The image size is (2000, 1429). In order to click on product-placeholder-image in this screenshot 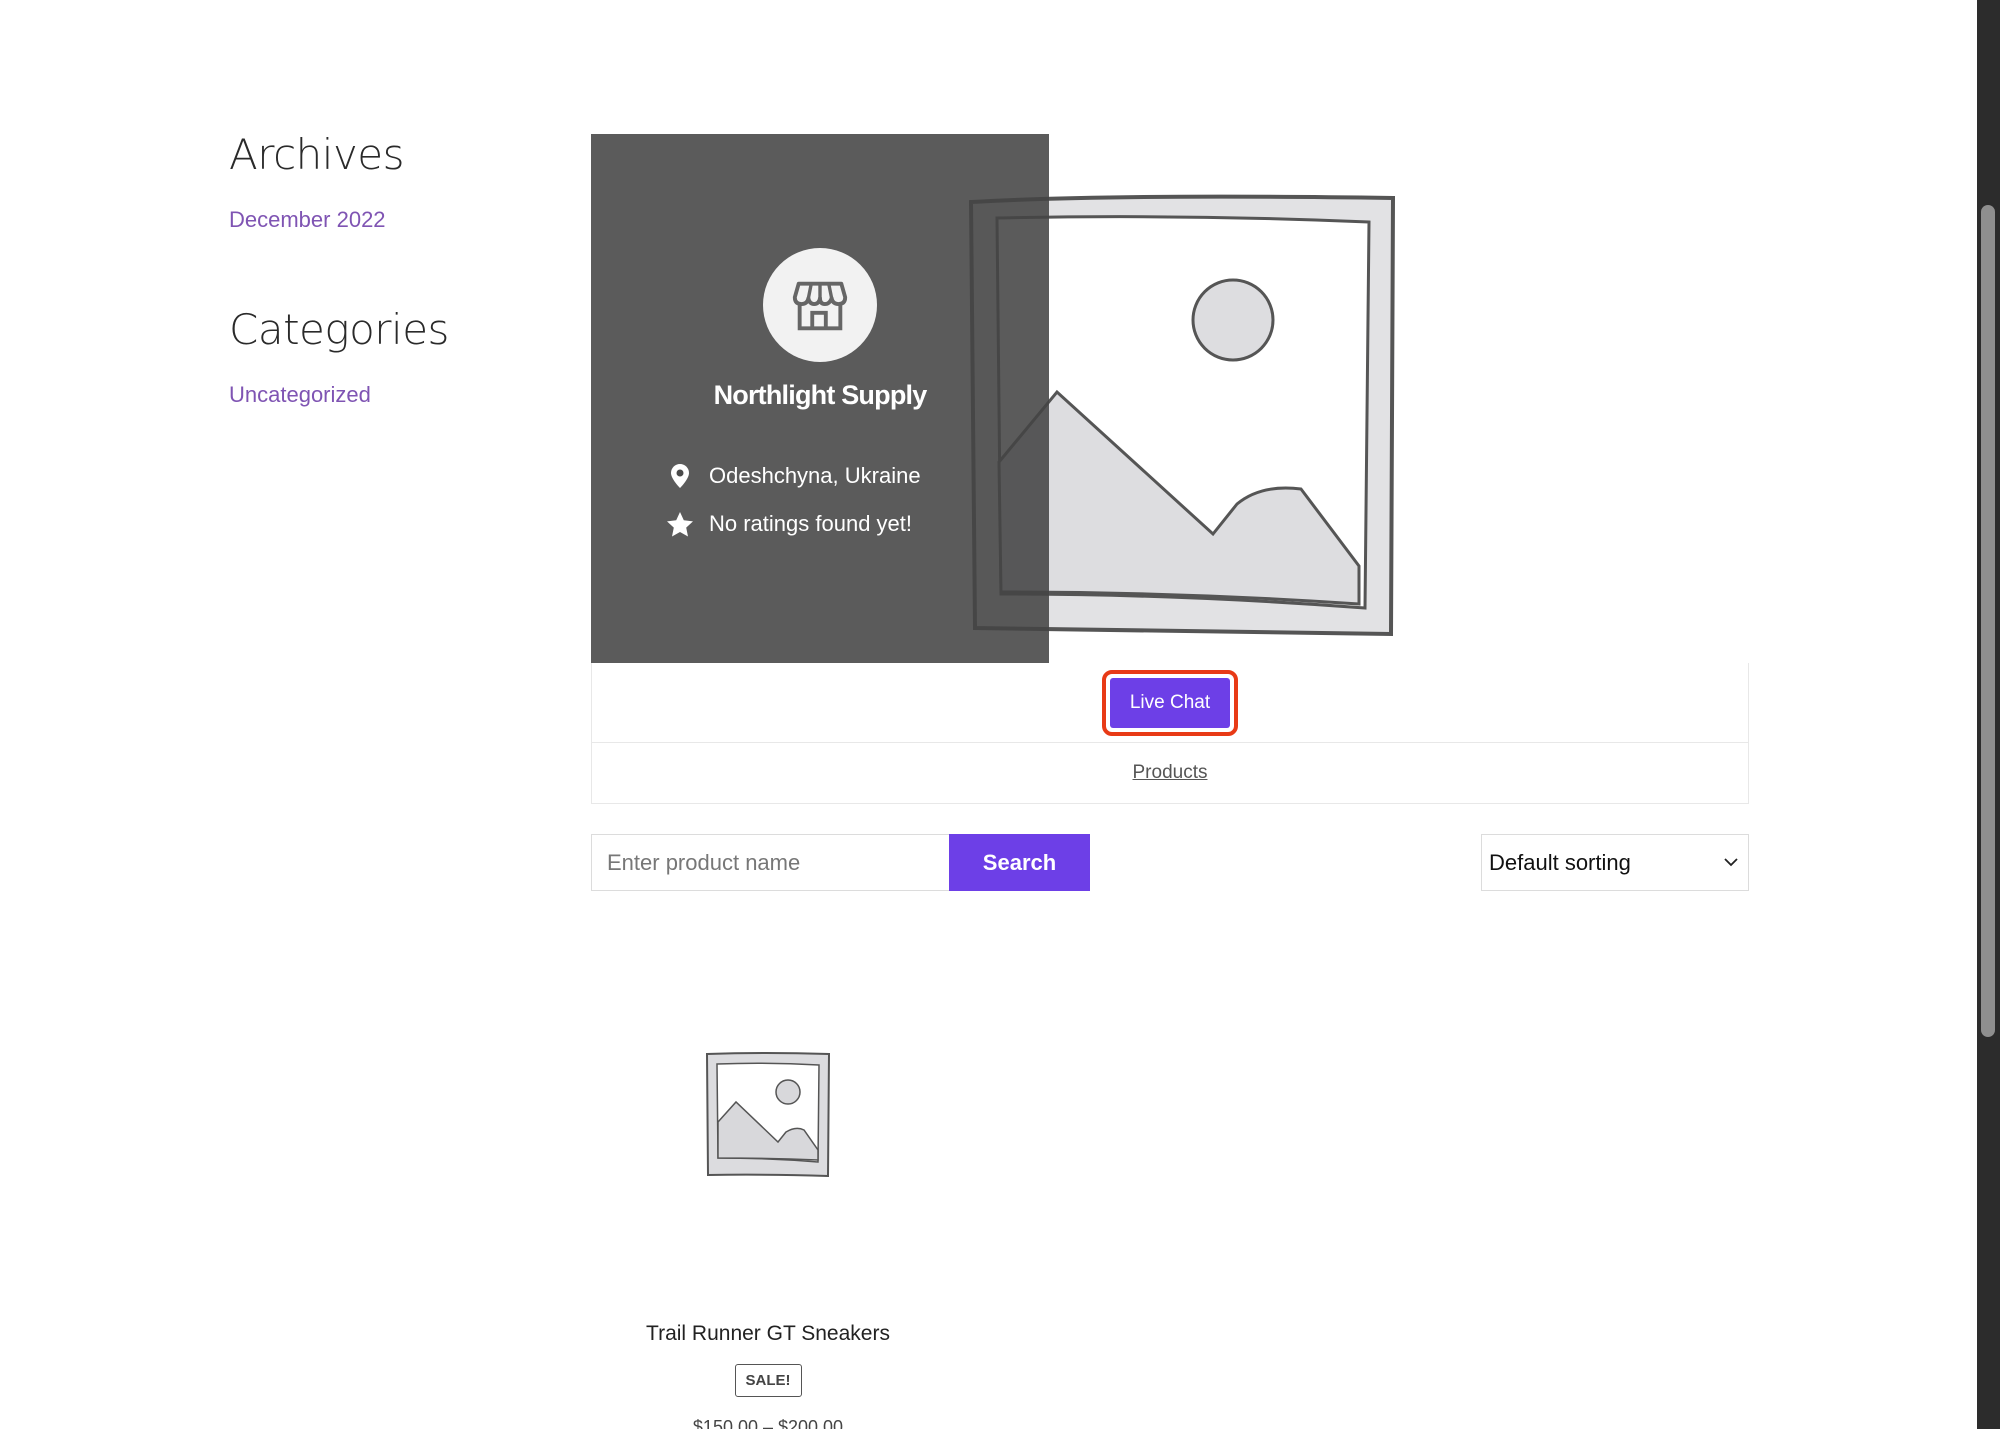, I will do `click(768, 1115)`.